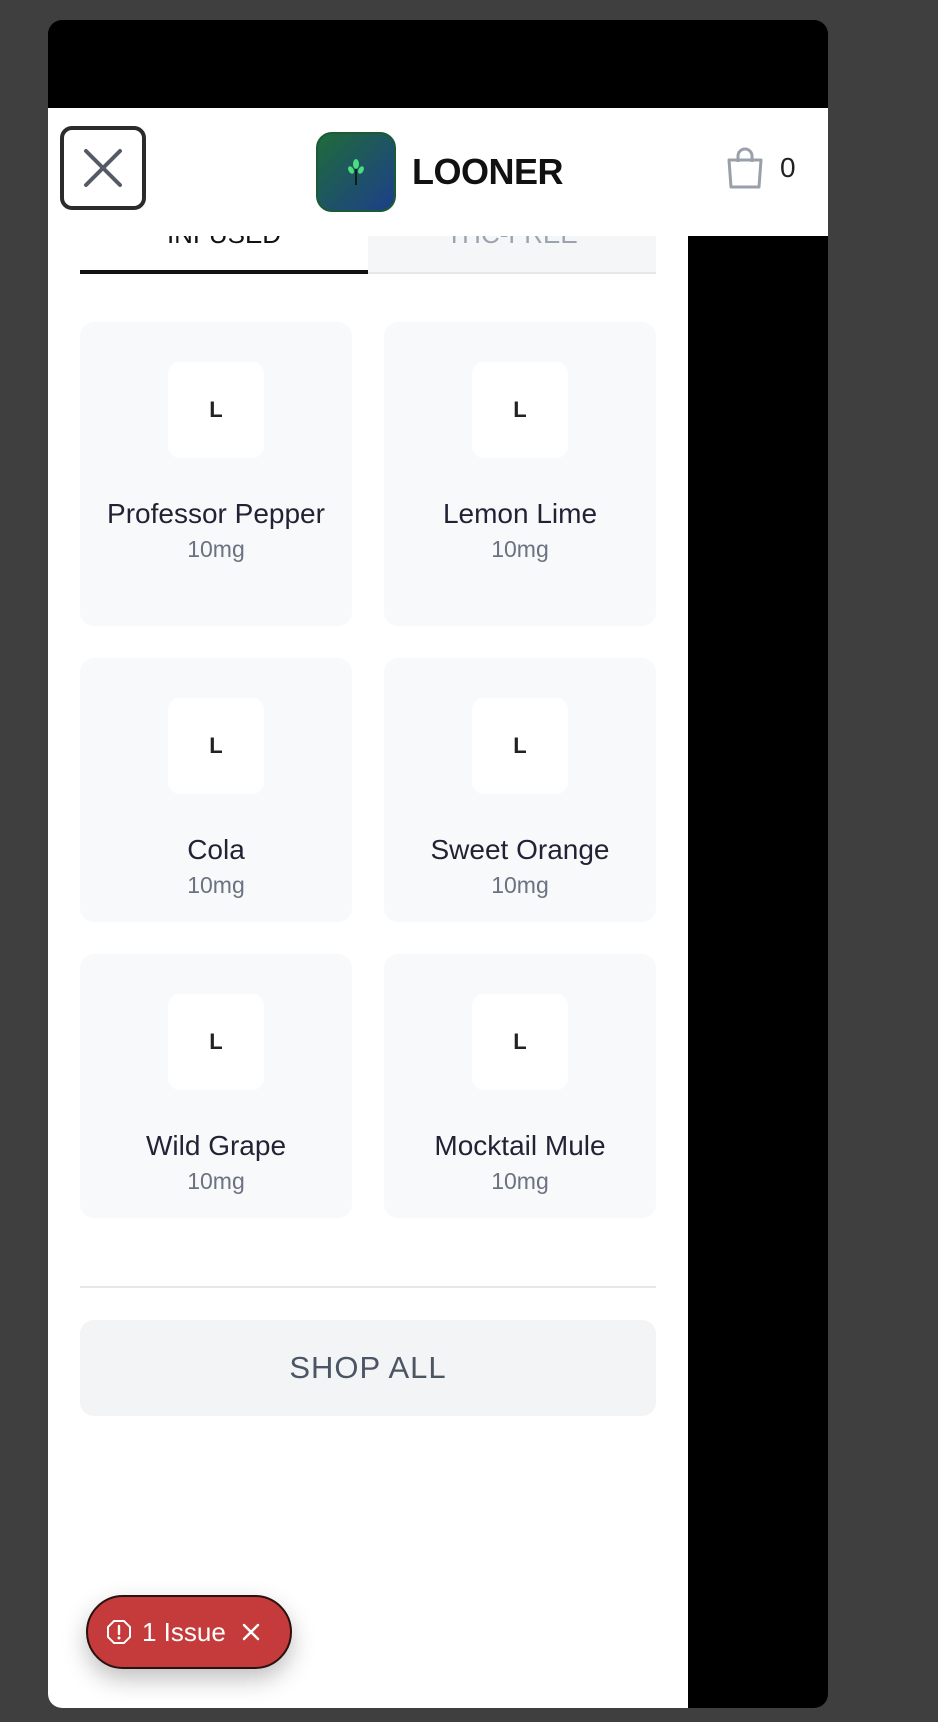 The width and height of the screenshot is (938, 1722). What do you see at coordinates (745, 168) in the screenshot?
I see `shopping-bag-icon` at bounding box center [745, 168].